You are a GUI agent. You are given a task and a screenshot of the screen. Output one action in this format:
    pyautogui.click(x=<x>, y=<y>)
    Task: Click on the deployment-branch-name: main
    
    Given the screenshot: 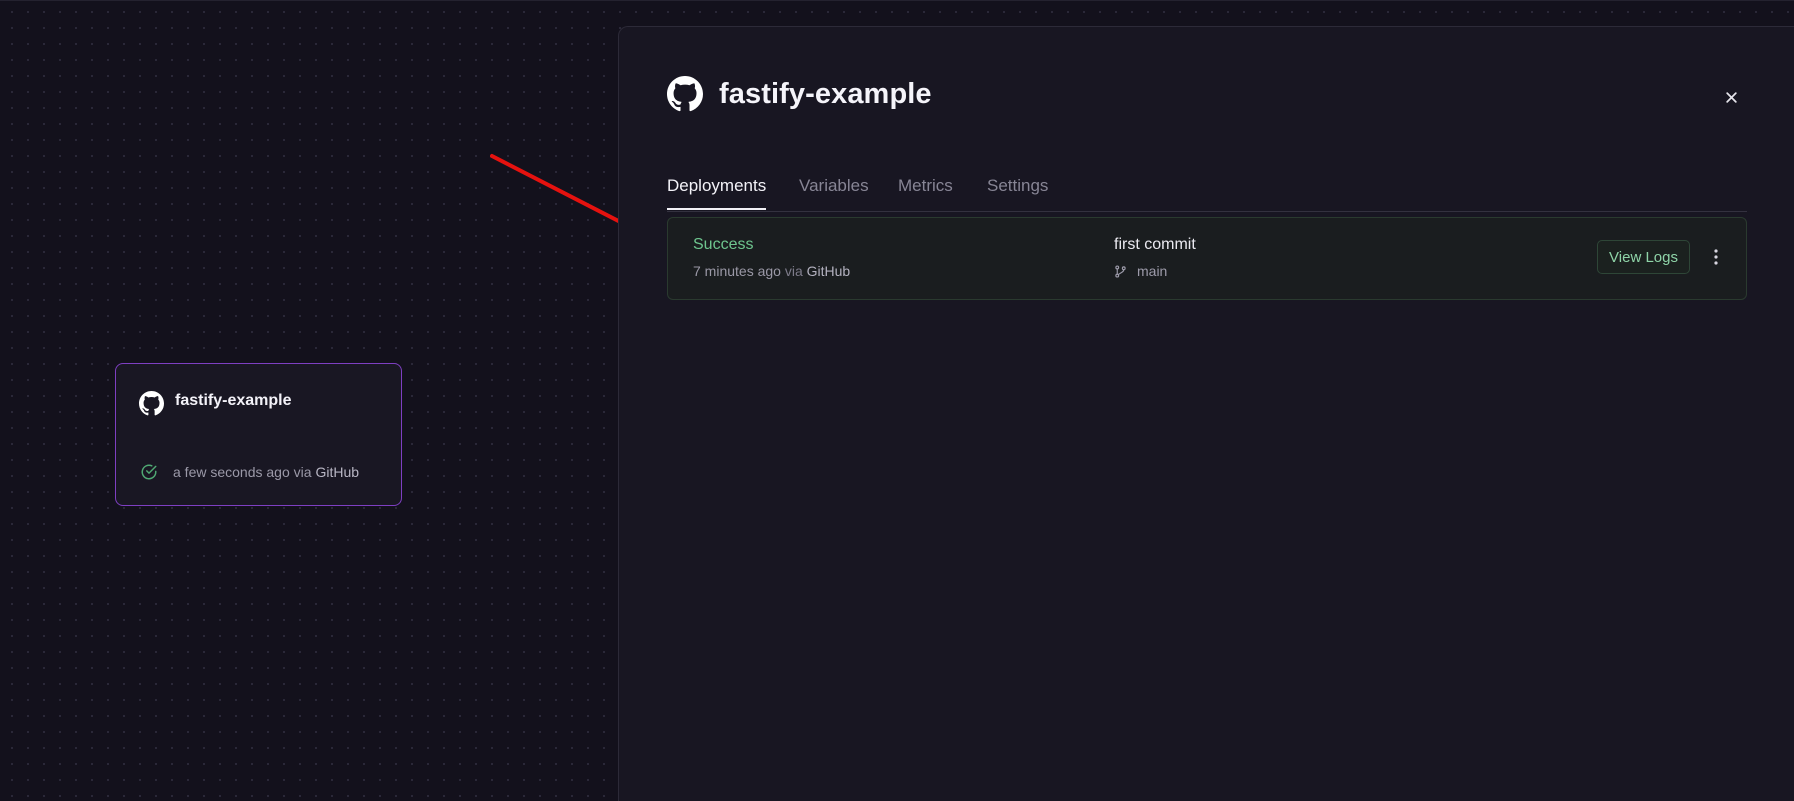 What is the action you would take?
    pyautogui.click(x=1152, y=271)
    